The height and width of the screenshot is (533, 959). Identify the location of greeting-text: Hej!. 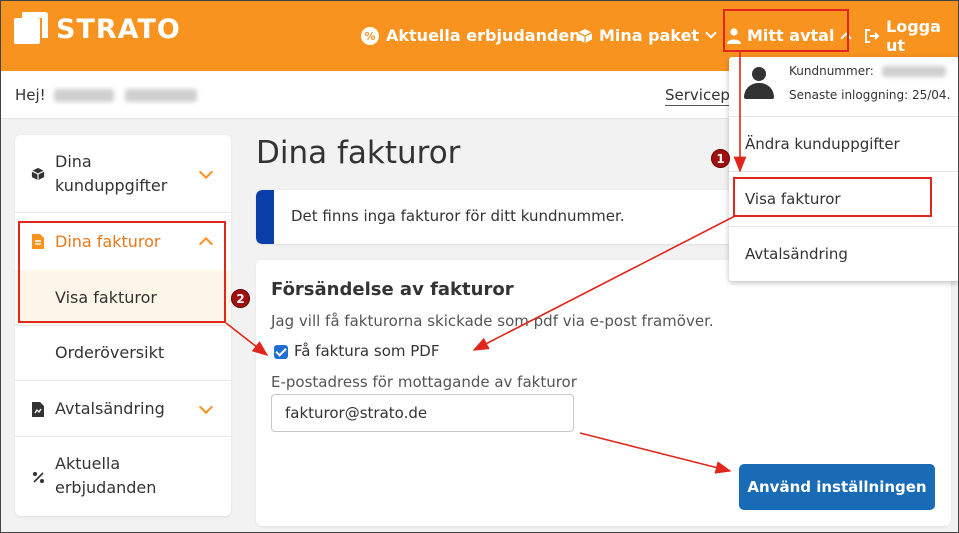
(106, 95).